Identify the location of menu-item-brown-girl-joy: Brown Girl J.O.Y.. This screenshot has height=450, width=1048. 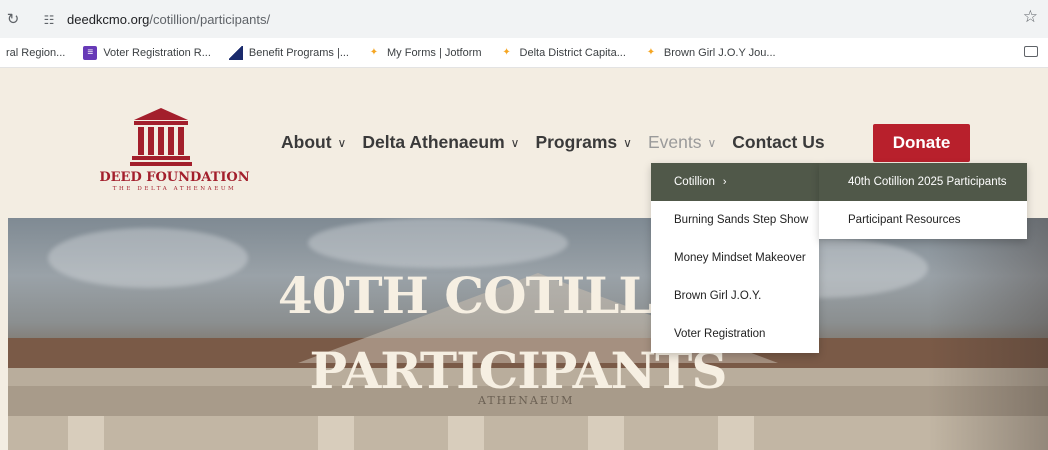
(735, 296).